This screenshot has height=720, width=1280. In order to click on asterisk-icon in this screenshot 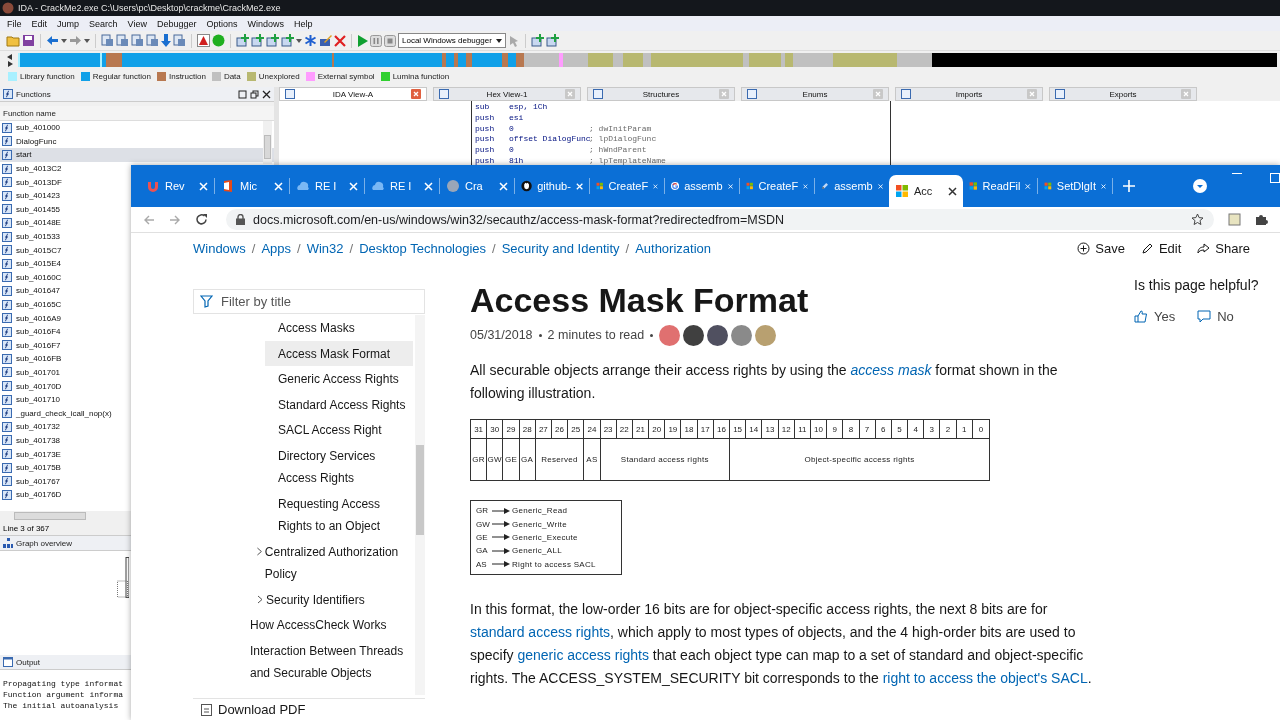, I will do `click(310, 40)`.